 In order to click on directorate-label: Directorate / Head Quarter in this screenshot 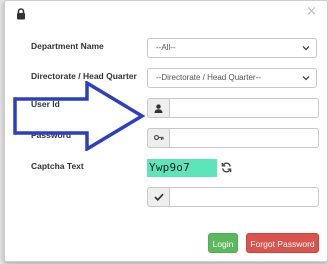, I will do `click(84, 76)`.